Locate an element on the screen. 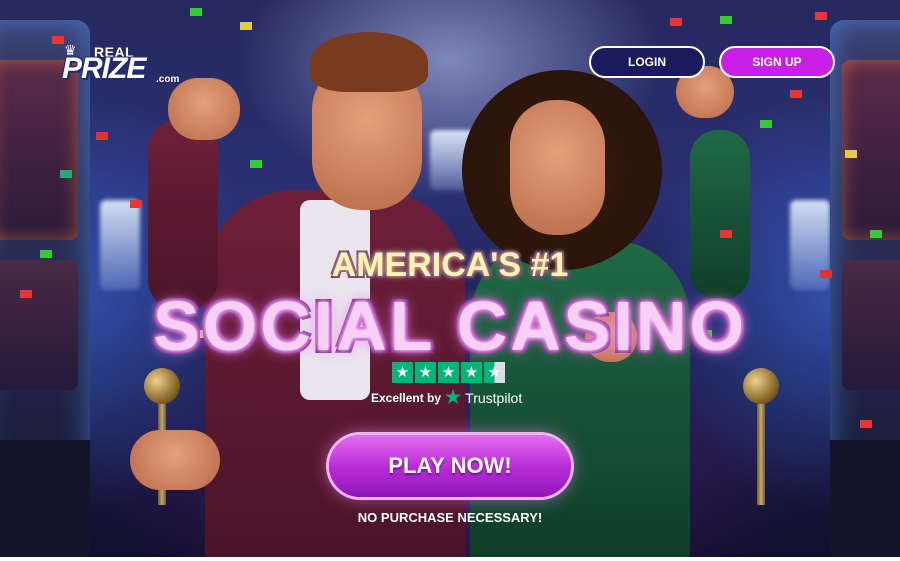  login-button: LOGIN is located at coordinates (647, 62).